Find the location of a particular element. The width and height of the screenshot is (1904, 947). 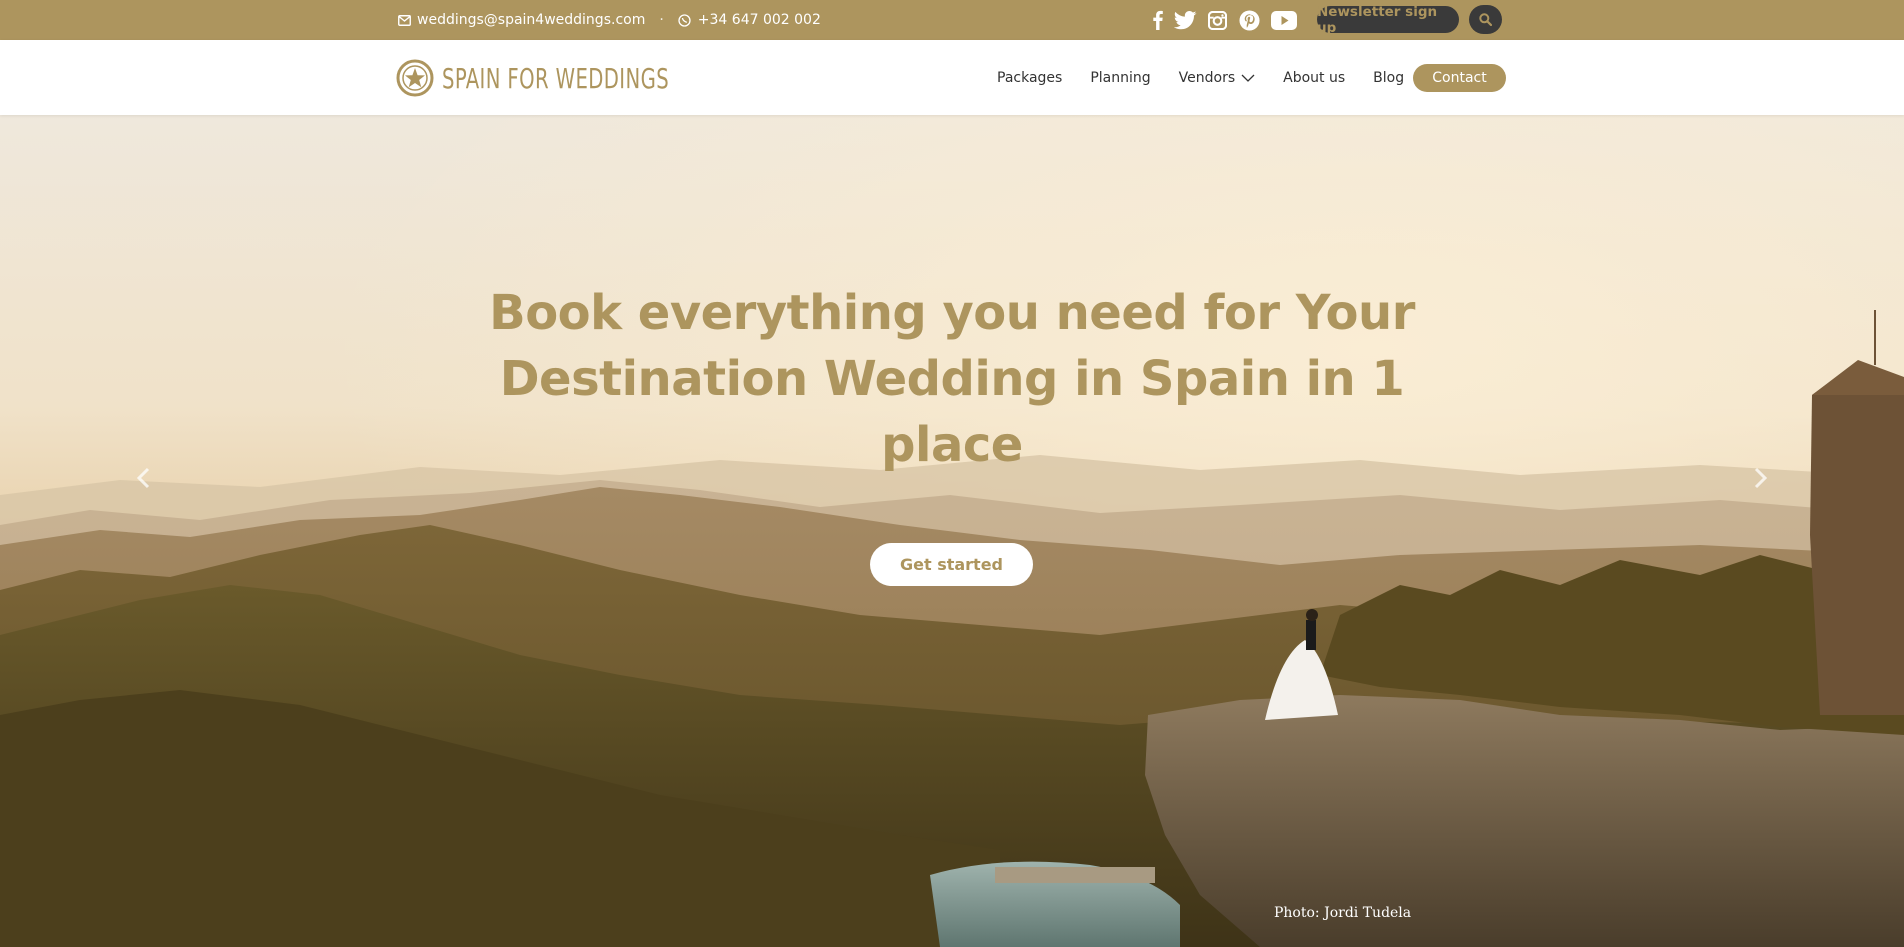

nav-item-planning: Planning is located at coordinates (1120, 78).